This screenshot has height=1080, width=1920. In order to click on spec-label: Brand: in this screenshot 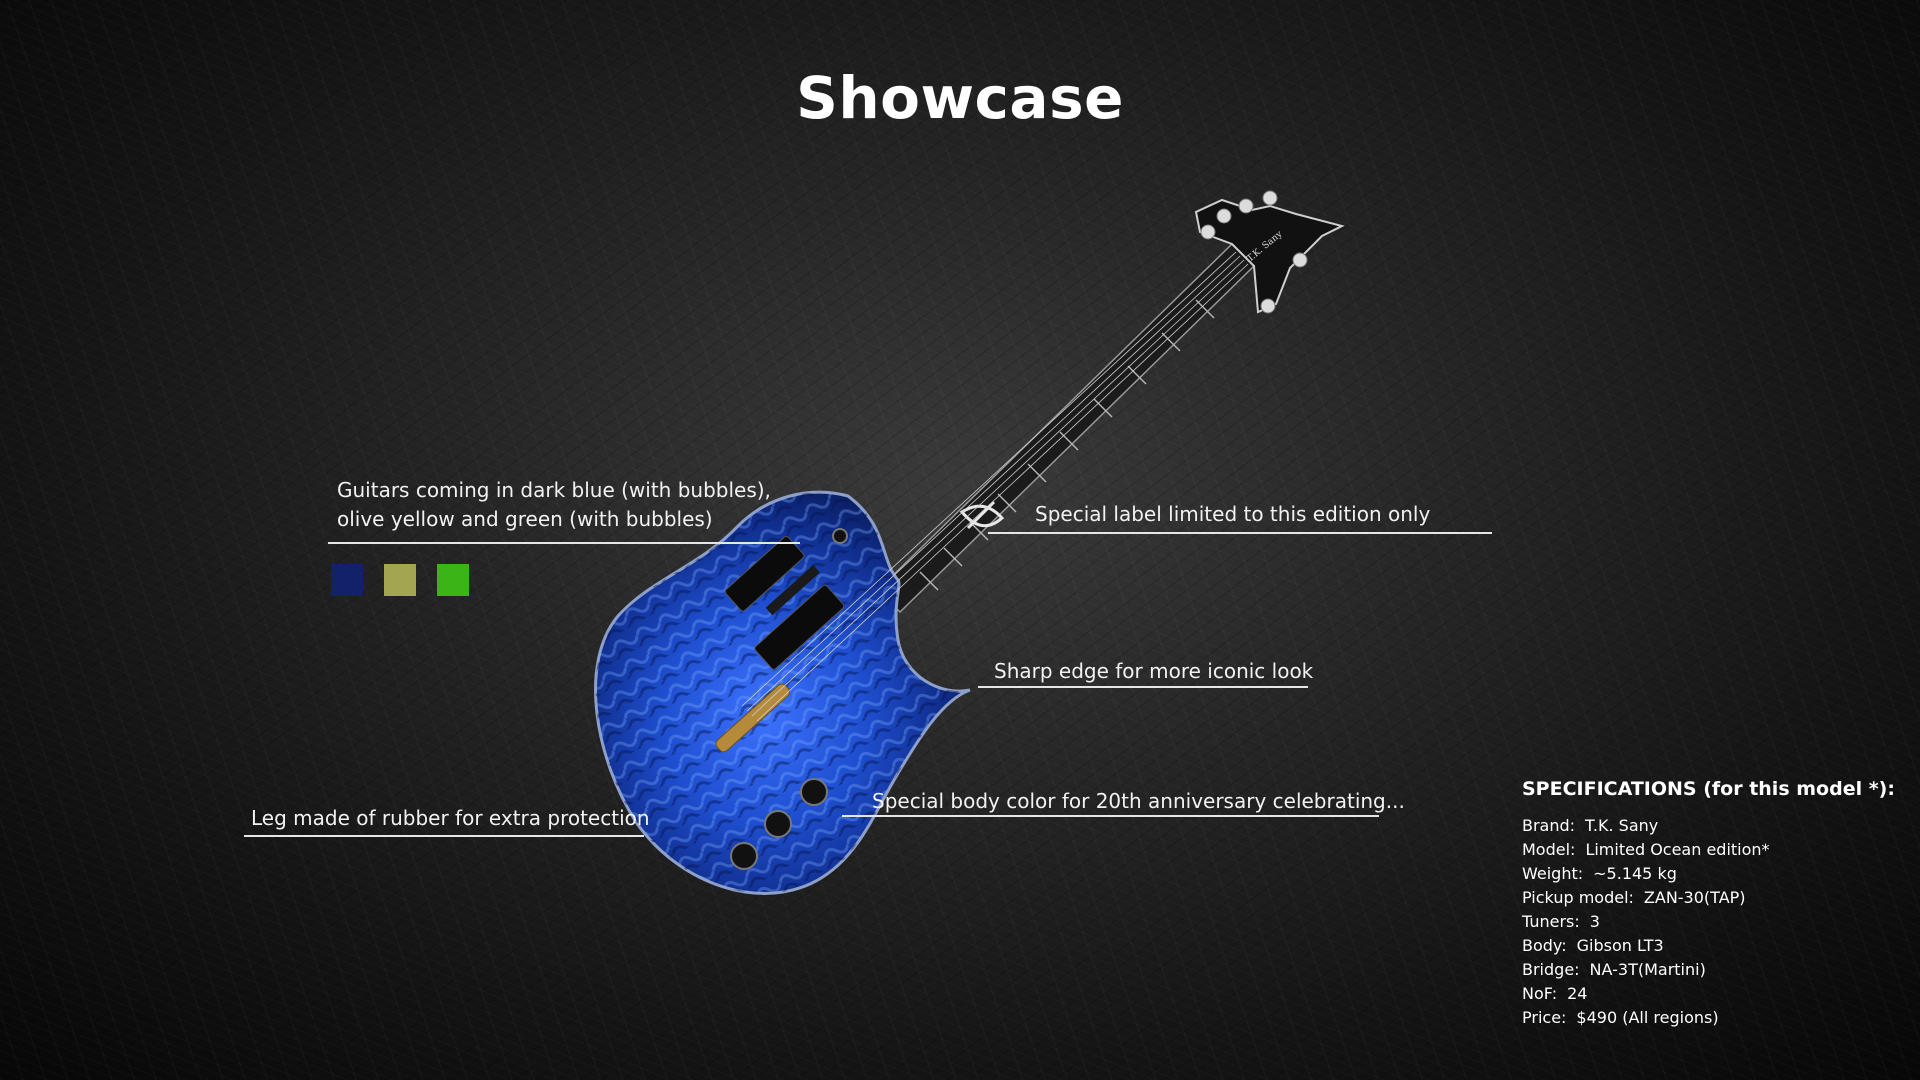, I will do `click(1549, 825)`.